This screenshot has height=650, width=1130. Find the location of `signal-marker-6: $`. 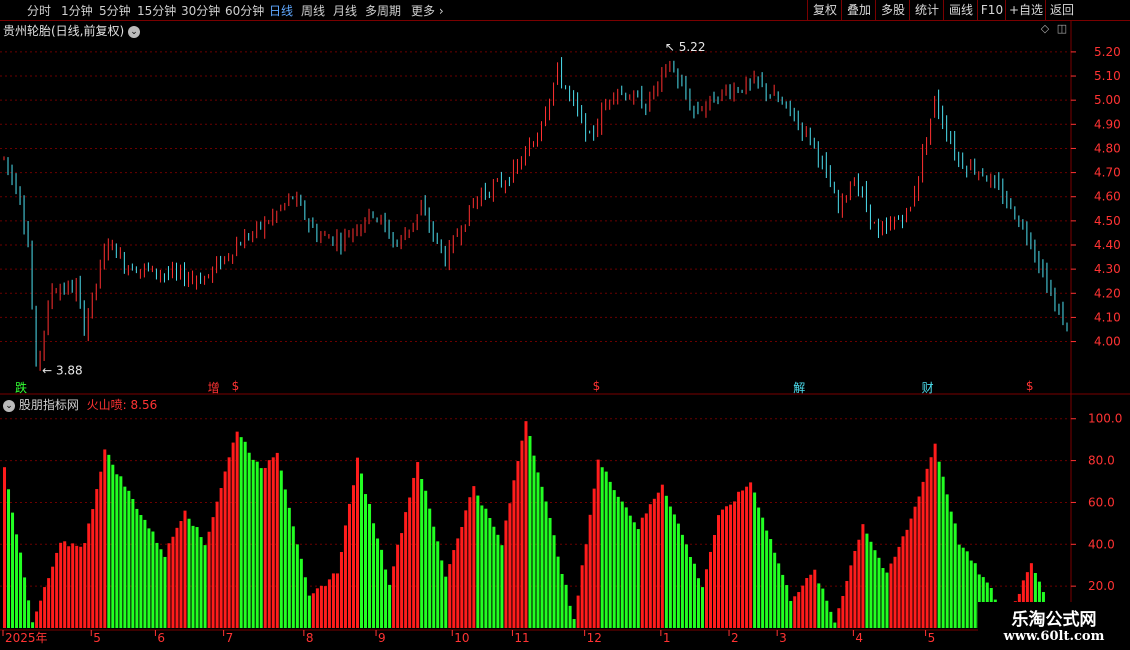

signal-marker-6: $ is located at coordinates (1029, 386).